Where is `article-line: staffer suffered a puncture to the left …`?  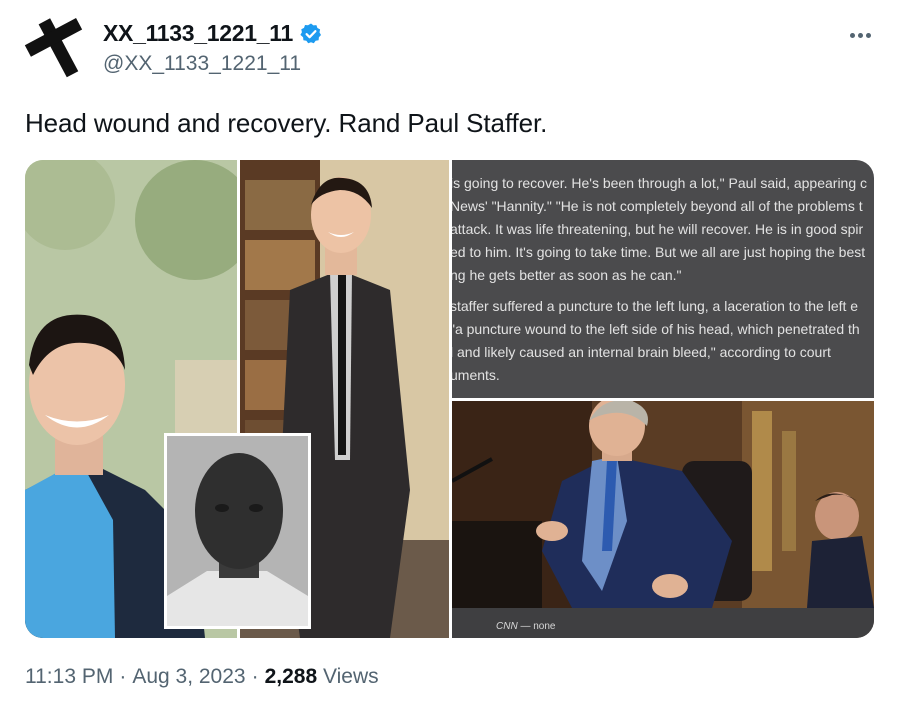
article-line: staffer suffered a puncture to the left … is located at coordinates (655, 306).